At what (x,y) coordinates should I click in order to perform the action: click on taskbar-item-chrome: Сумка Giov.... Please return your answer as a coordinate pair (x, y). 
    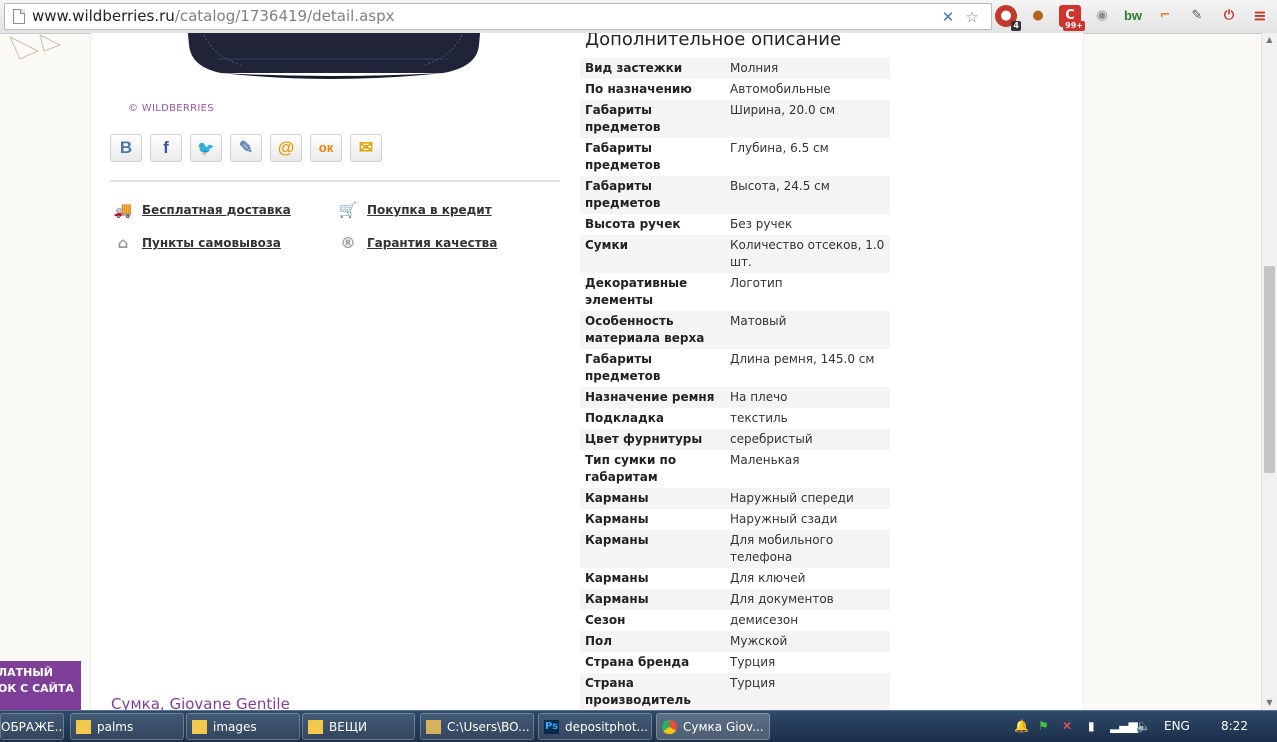
    Looking at the image, I should click on (713, 726).